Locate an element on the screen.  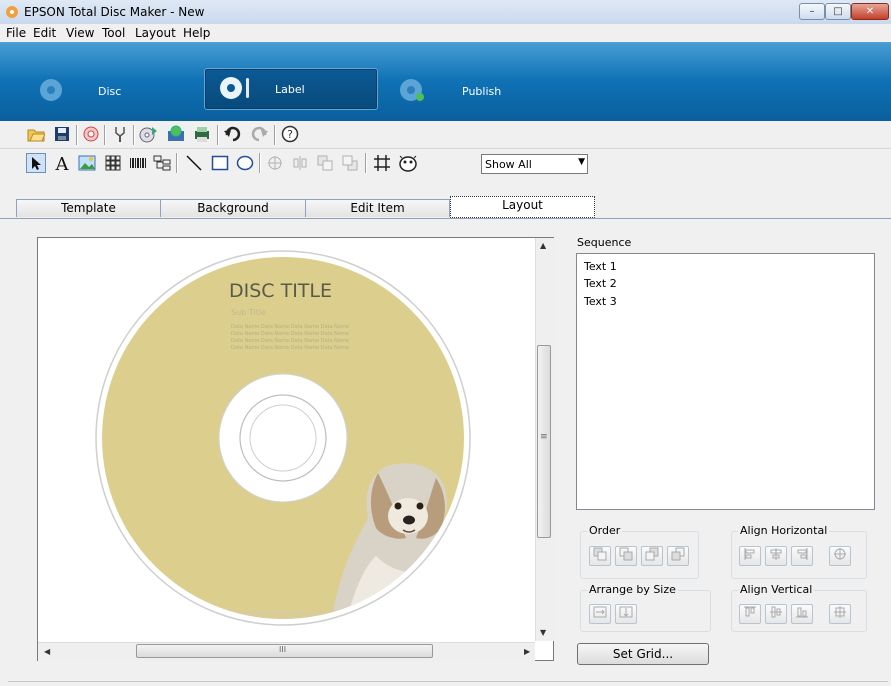
print-preview-icon is located at coordinates (91, 134).